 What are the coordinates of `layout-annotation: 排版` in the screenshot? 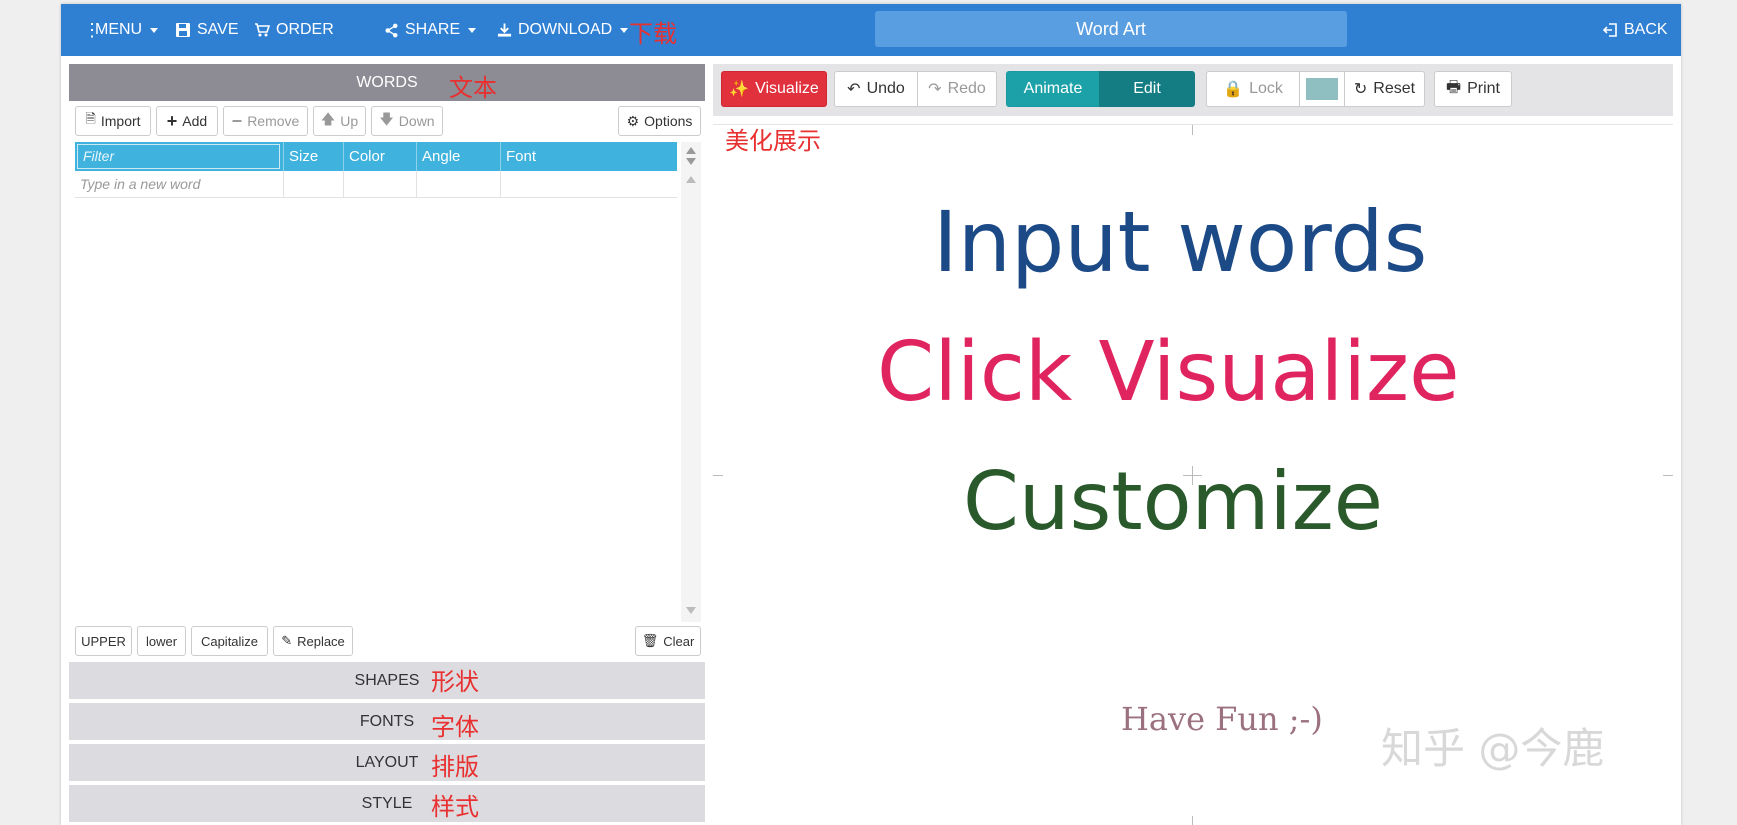 It's located at (455, 767).